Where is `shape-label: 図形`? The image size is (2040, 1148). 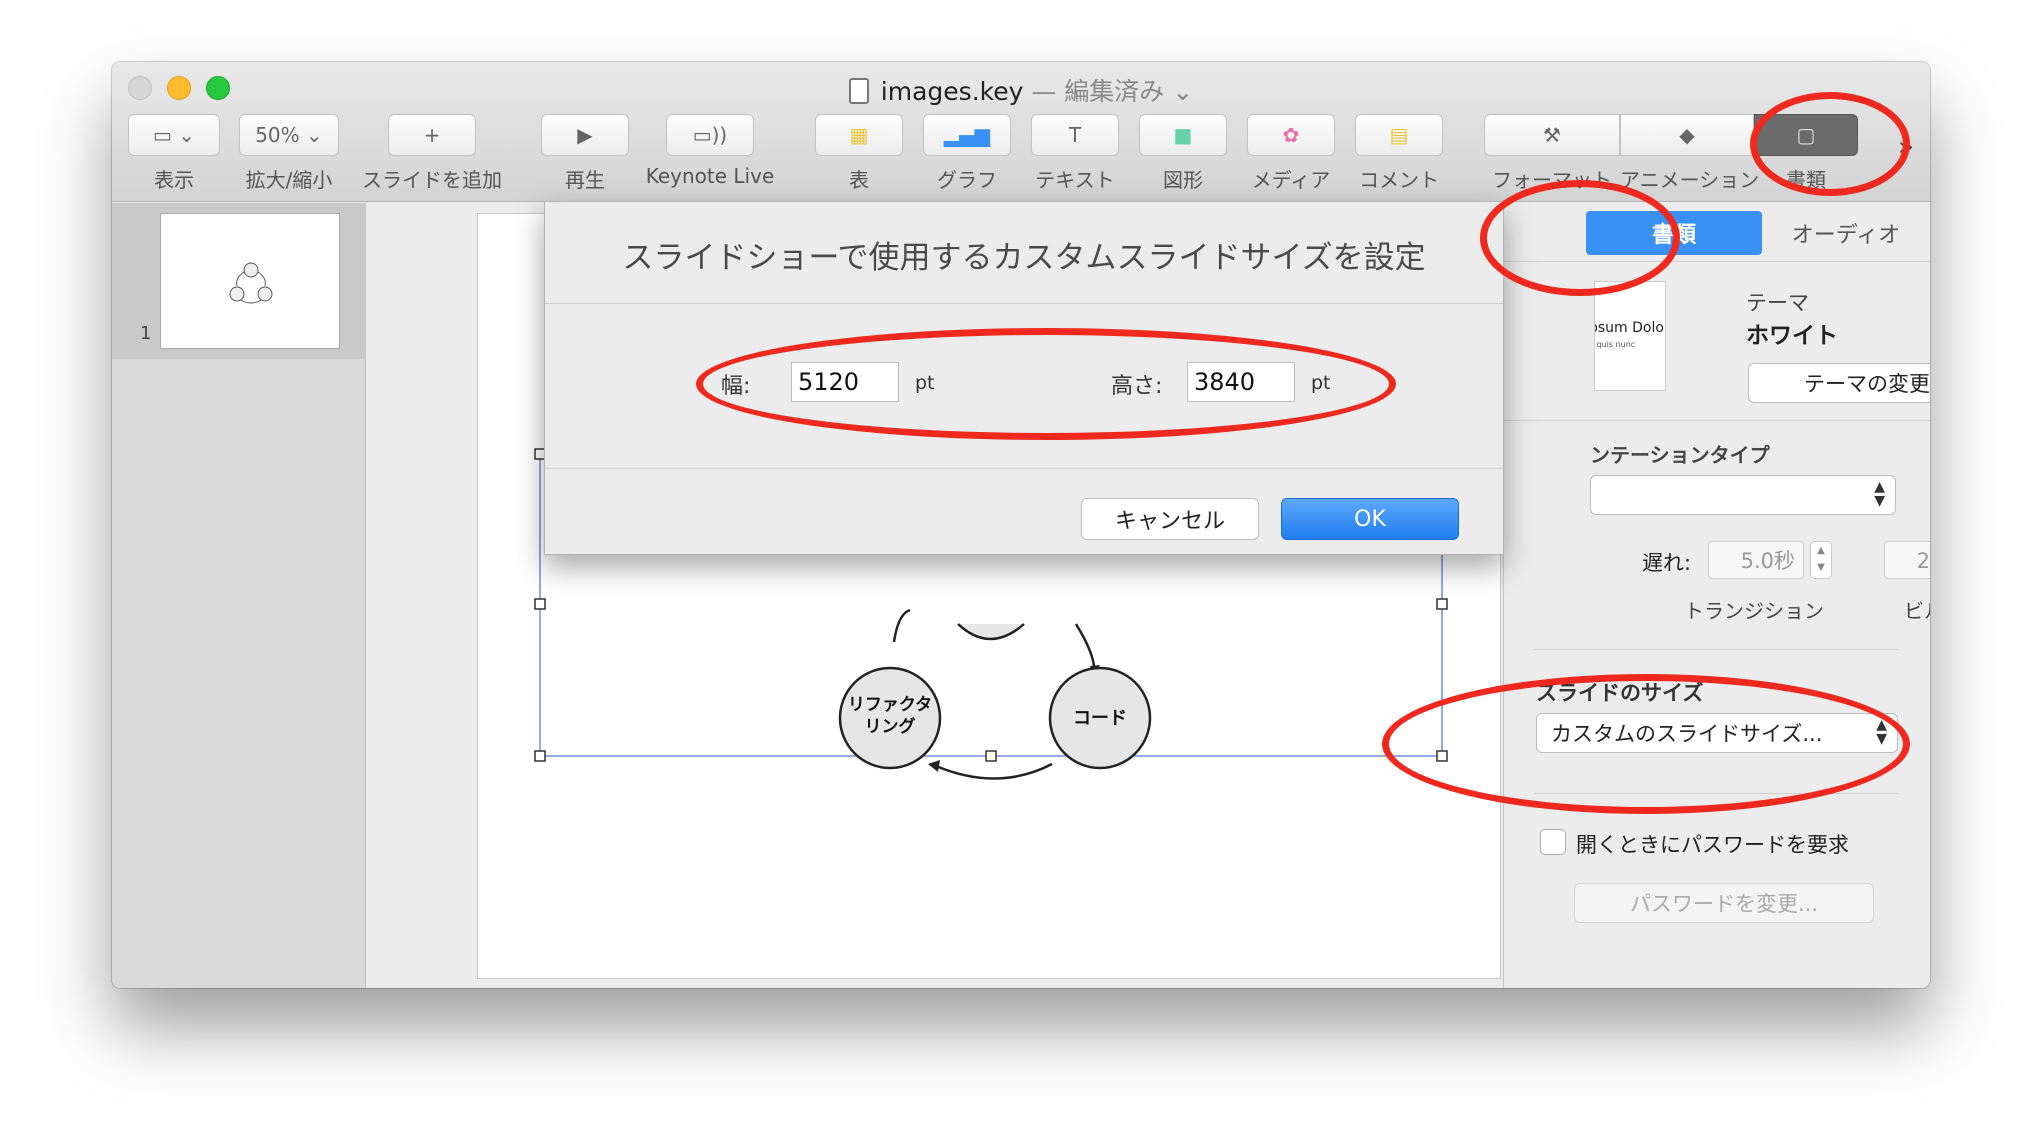
shape-label: 図形 is located at coordinates (1183, 180).